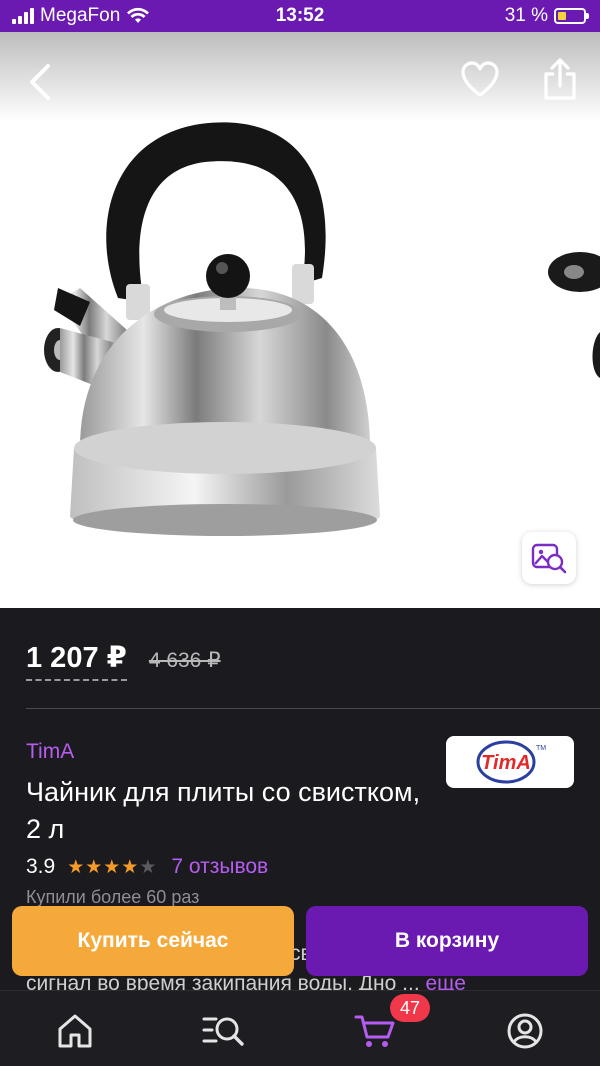 This screenshot has height=1066, width=600. I want to click on cart-count-badge: 47, so click(410, 1008).